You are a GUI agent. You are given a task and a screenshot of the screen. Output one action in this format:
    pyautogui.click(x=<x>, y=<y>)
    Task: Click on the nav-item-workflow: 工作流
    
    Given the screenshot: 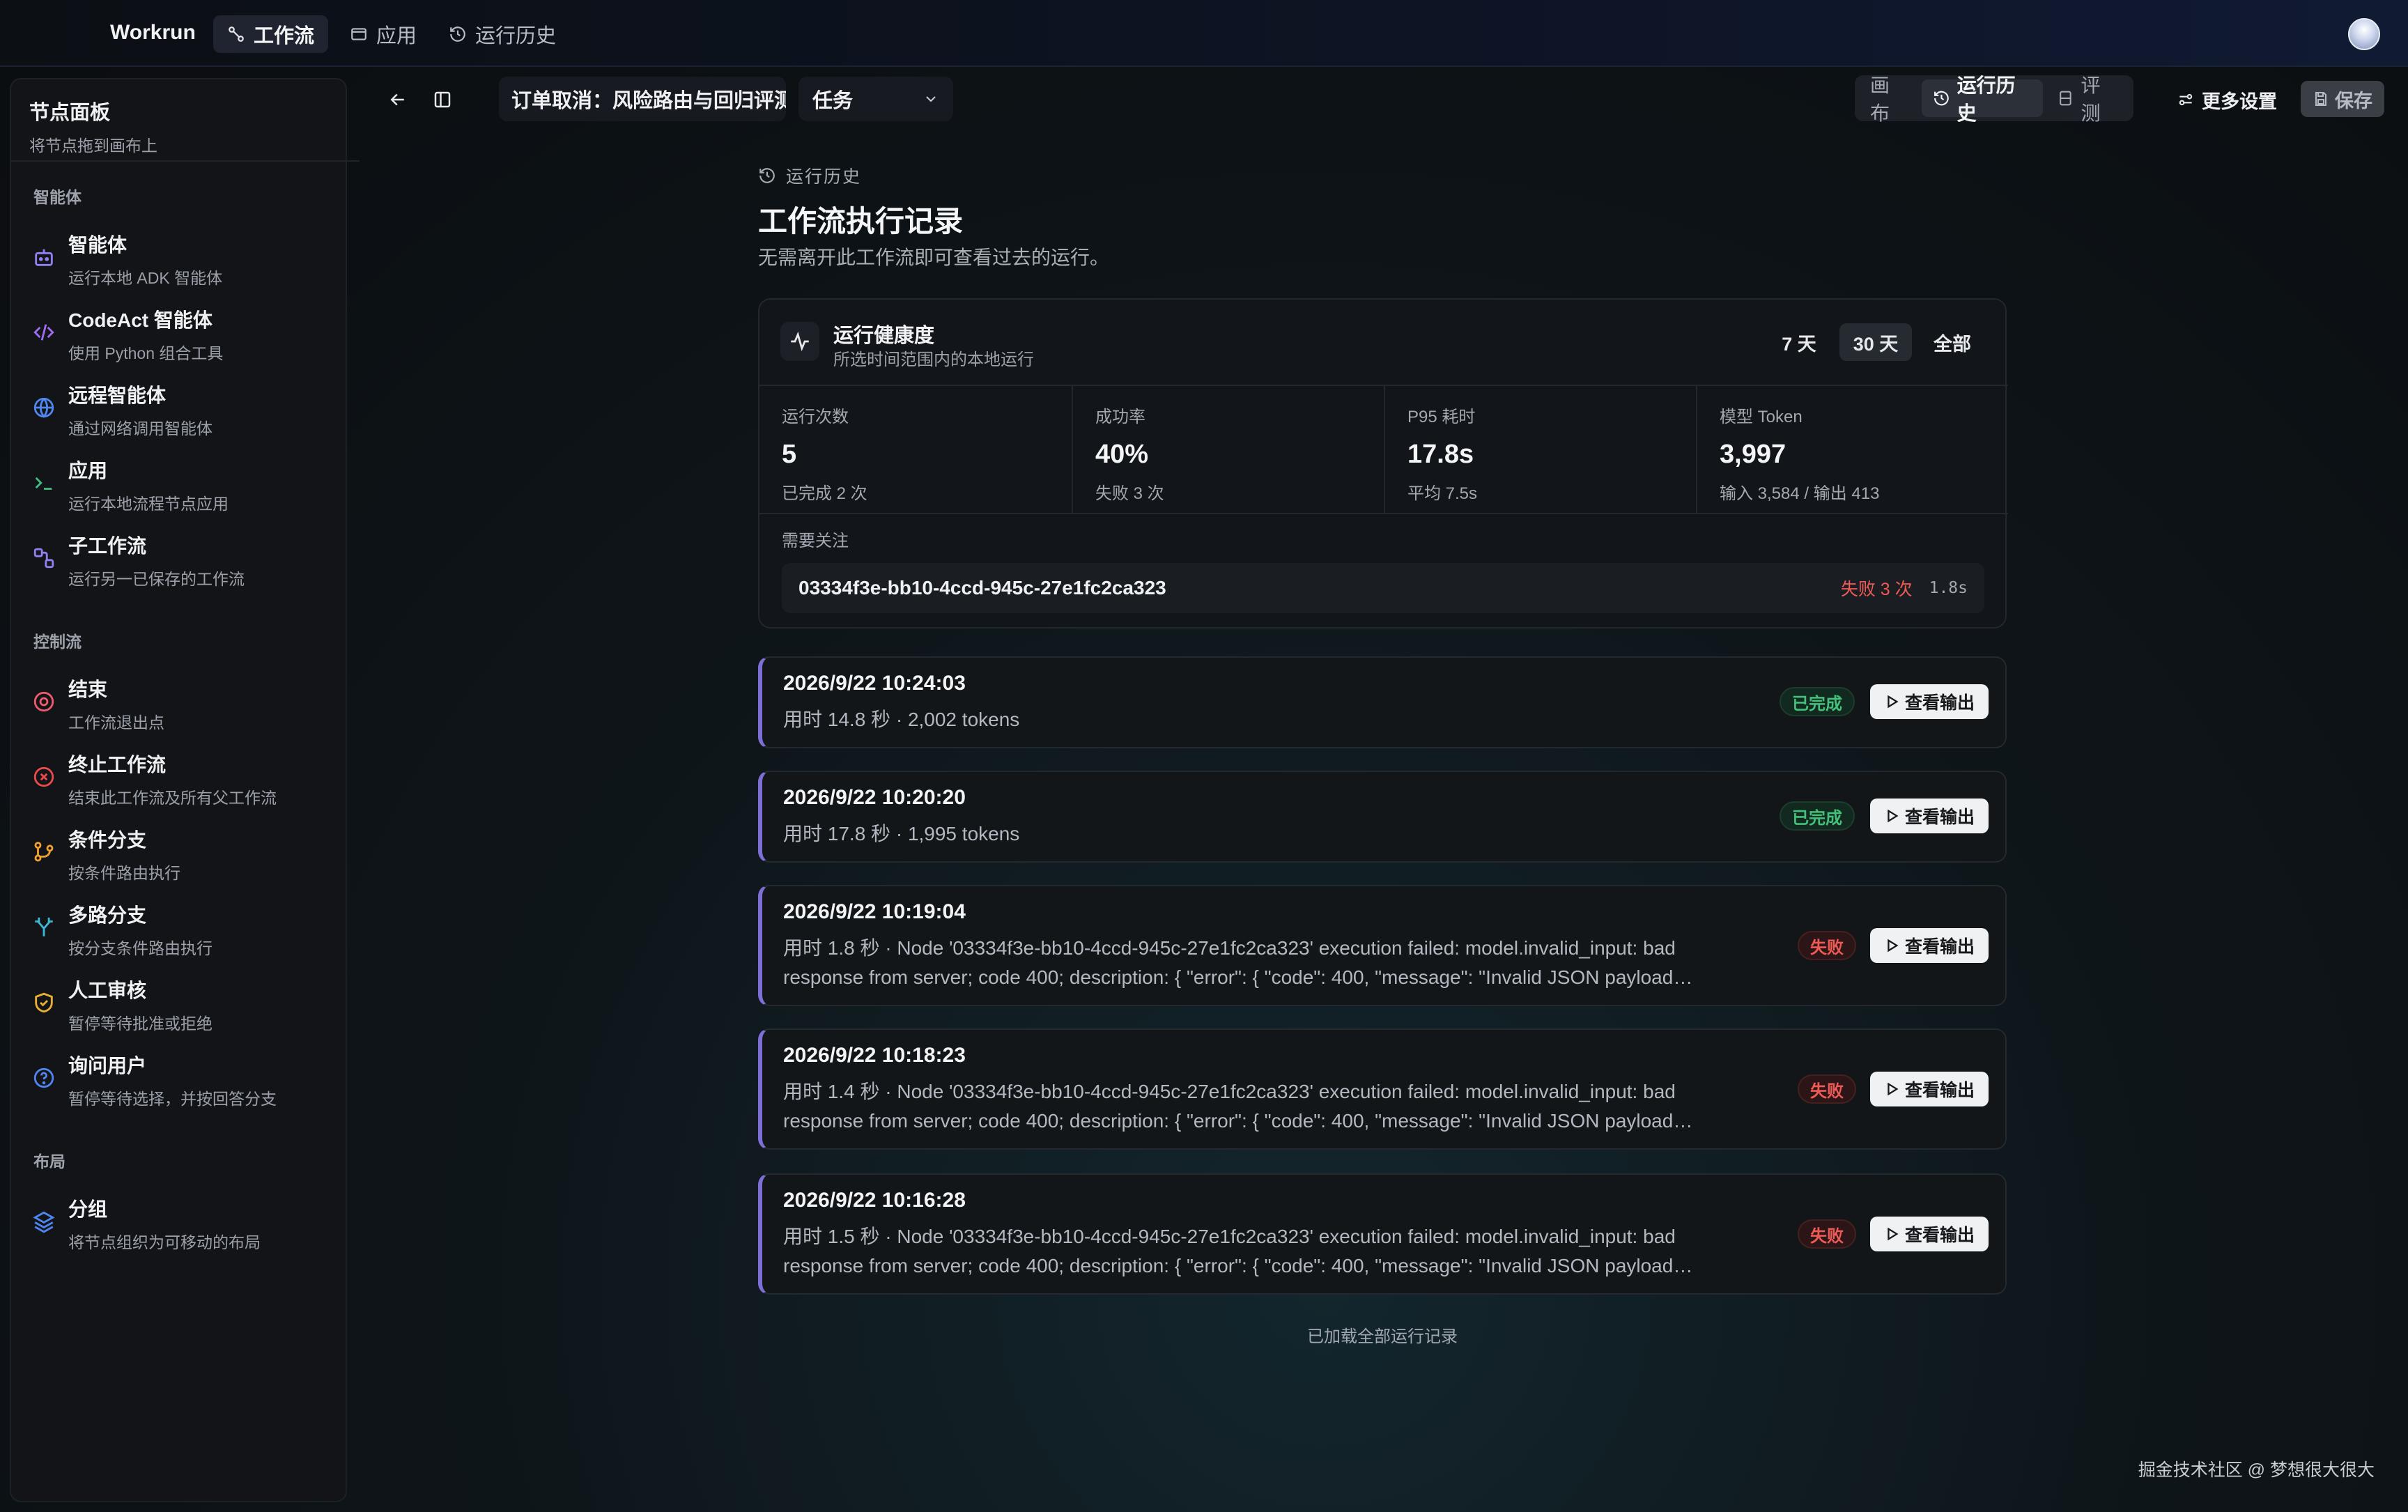 What is the action you would take?
    pyautogui.click(x=271, y=34)
    